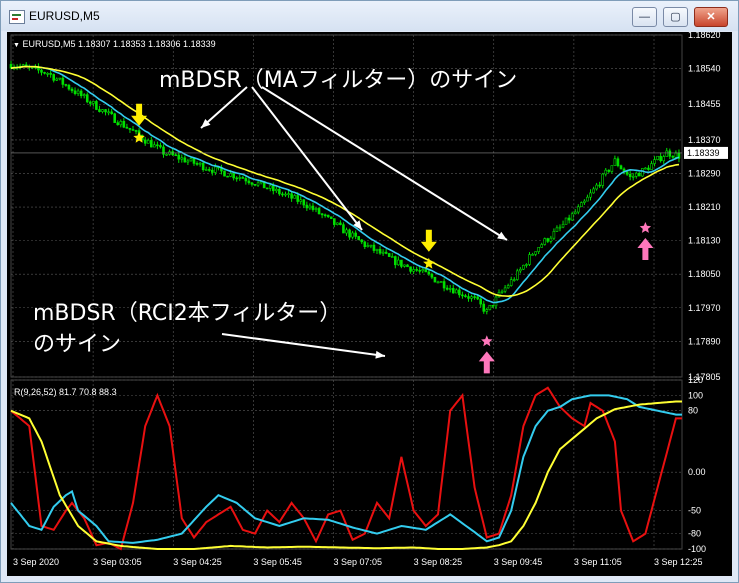 This screenshot has width=739, height=583. What do you see at coordinates (369, 16) in the screenshot?
I see `title-bar: EURUSD,M5 — ▢ ✕` at bounding box center [369, 16].